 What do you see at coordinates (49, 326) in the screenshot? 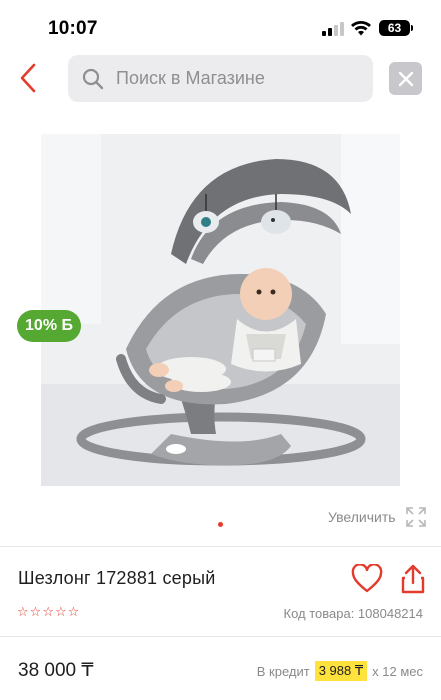
I see `cashback-badge: 10% Б` at bounding box center [49, 326].